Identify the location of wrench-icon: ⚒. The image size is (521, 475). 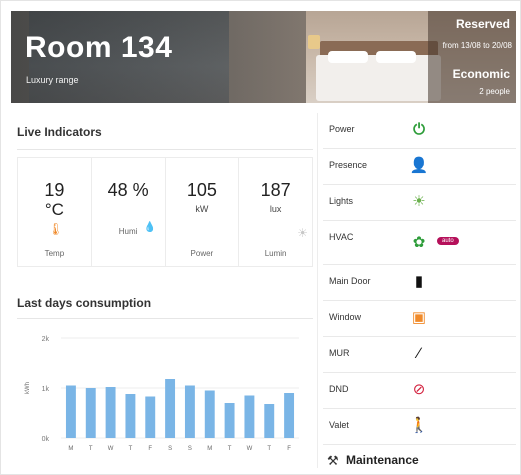
(333, 460).